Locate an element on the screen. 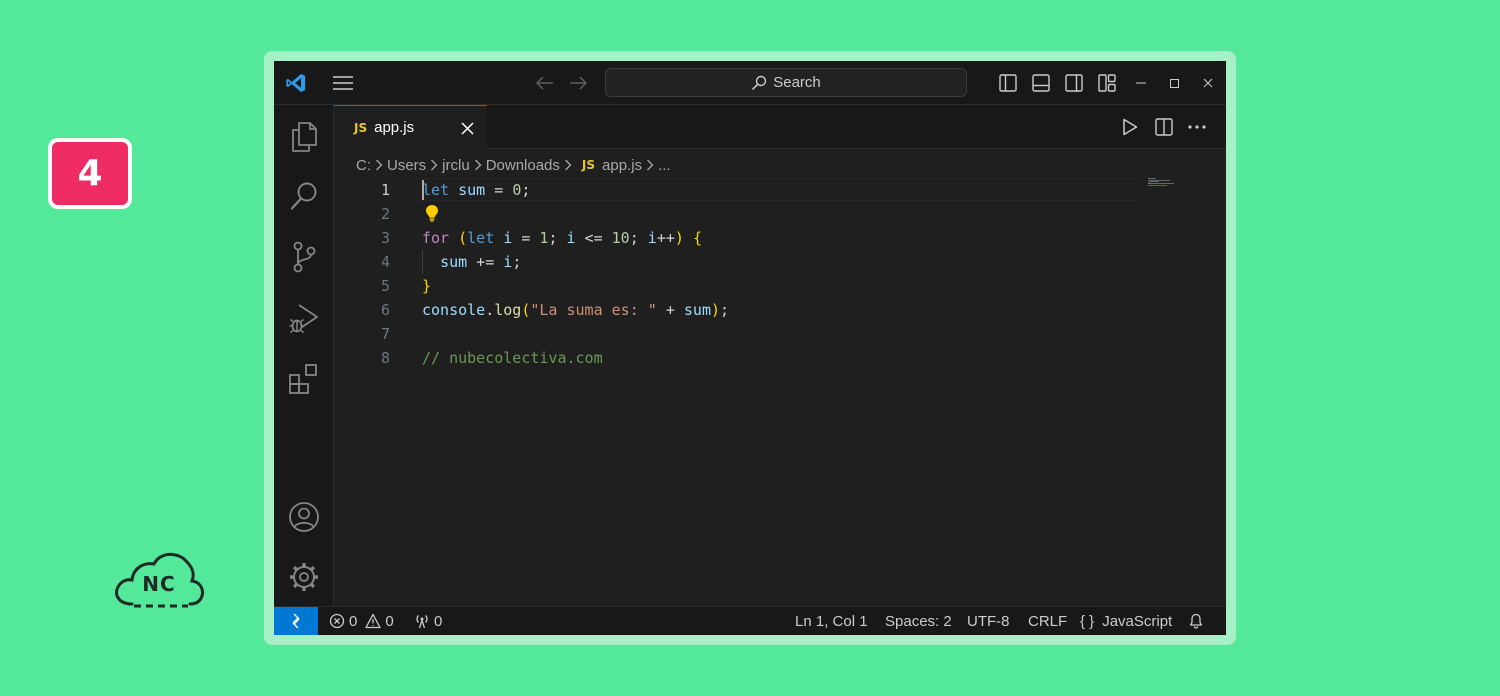 The image size is (1500, 696). title-bar: Search is located at coordinates (750, 83).